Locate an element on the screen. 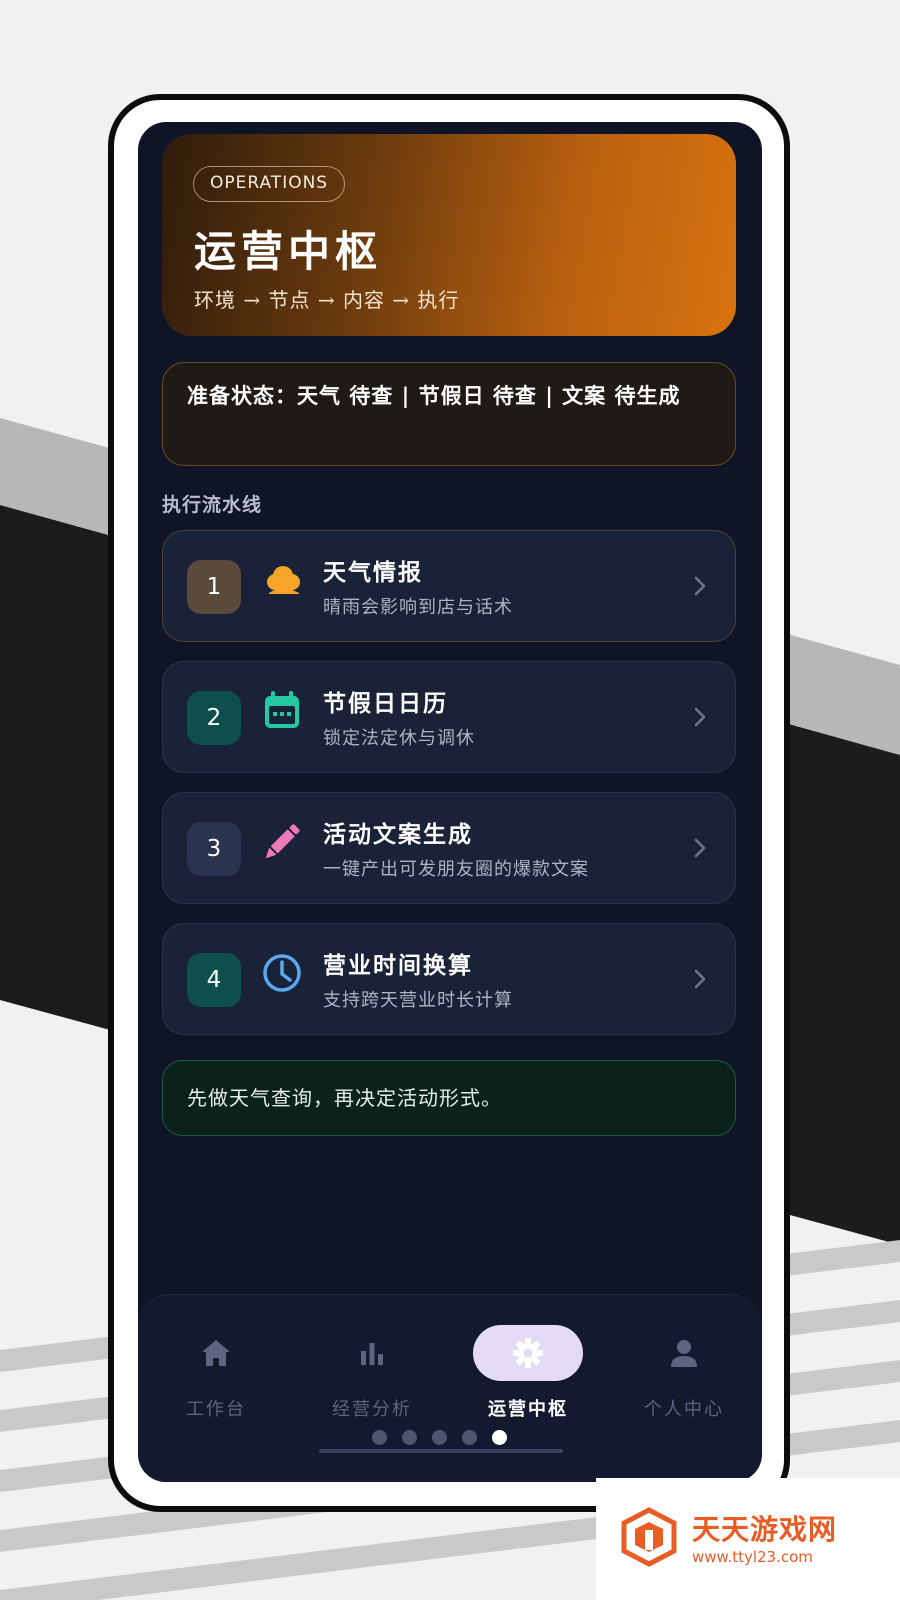 The width and height of the screenshot is (900, 1600). cloud-icon is located at coordinates (283, 580).